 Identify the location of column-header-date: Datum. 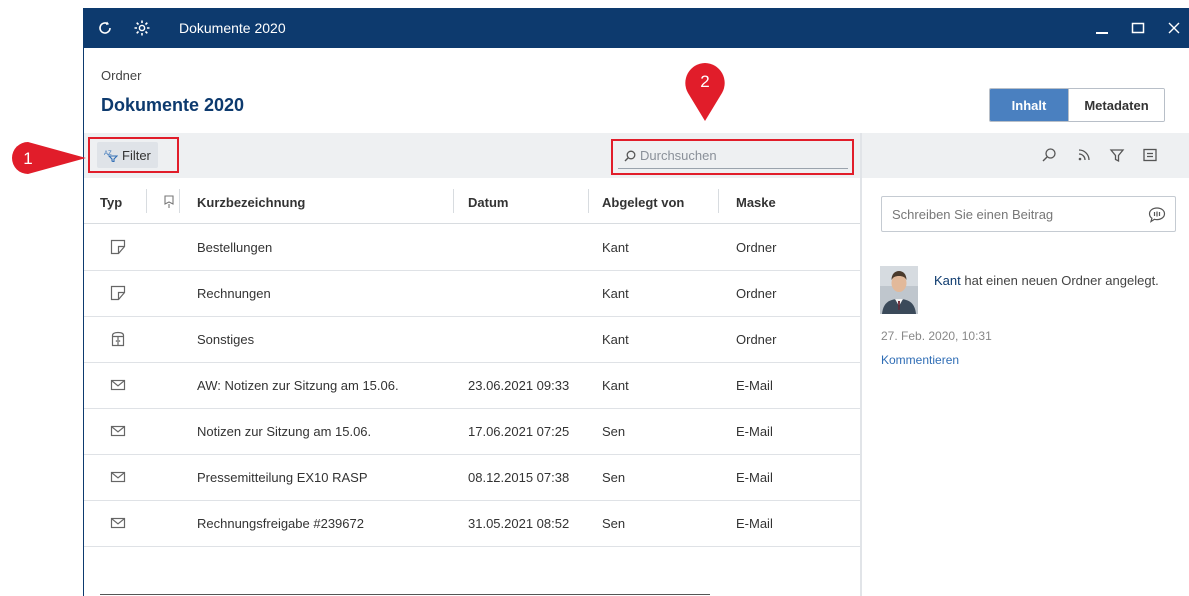
(488, 202).